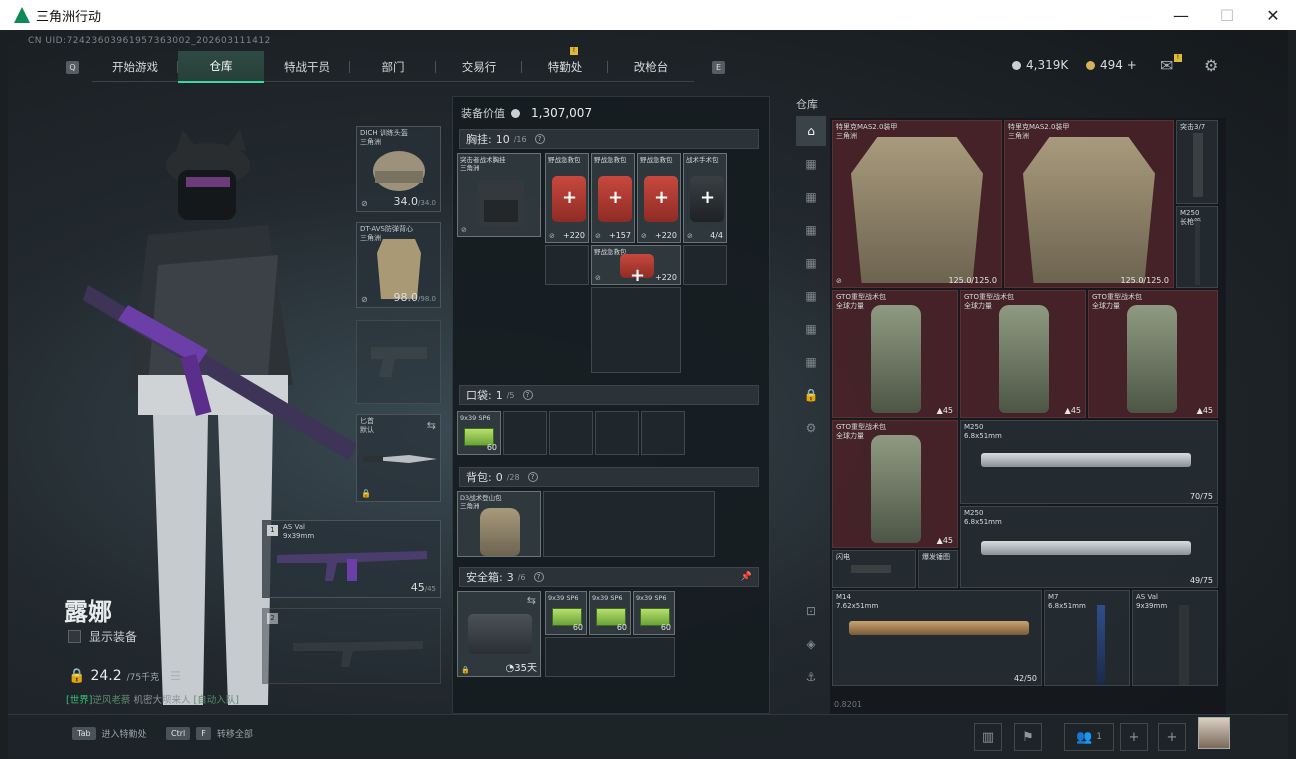 The width and height of the screenshot is (1296, 759). I want to click on secondary-weapon-slot: 2, so click(351, 646).